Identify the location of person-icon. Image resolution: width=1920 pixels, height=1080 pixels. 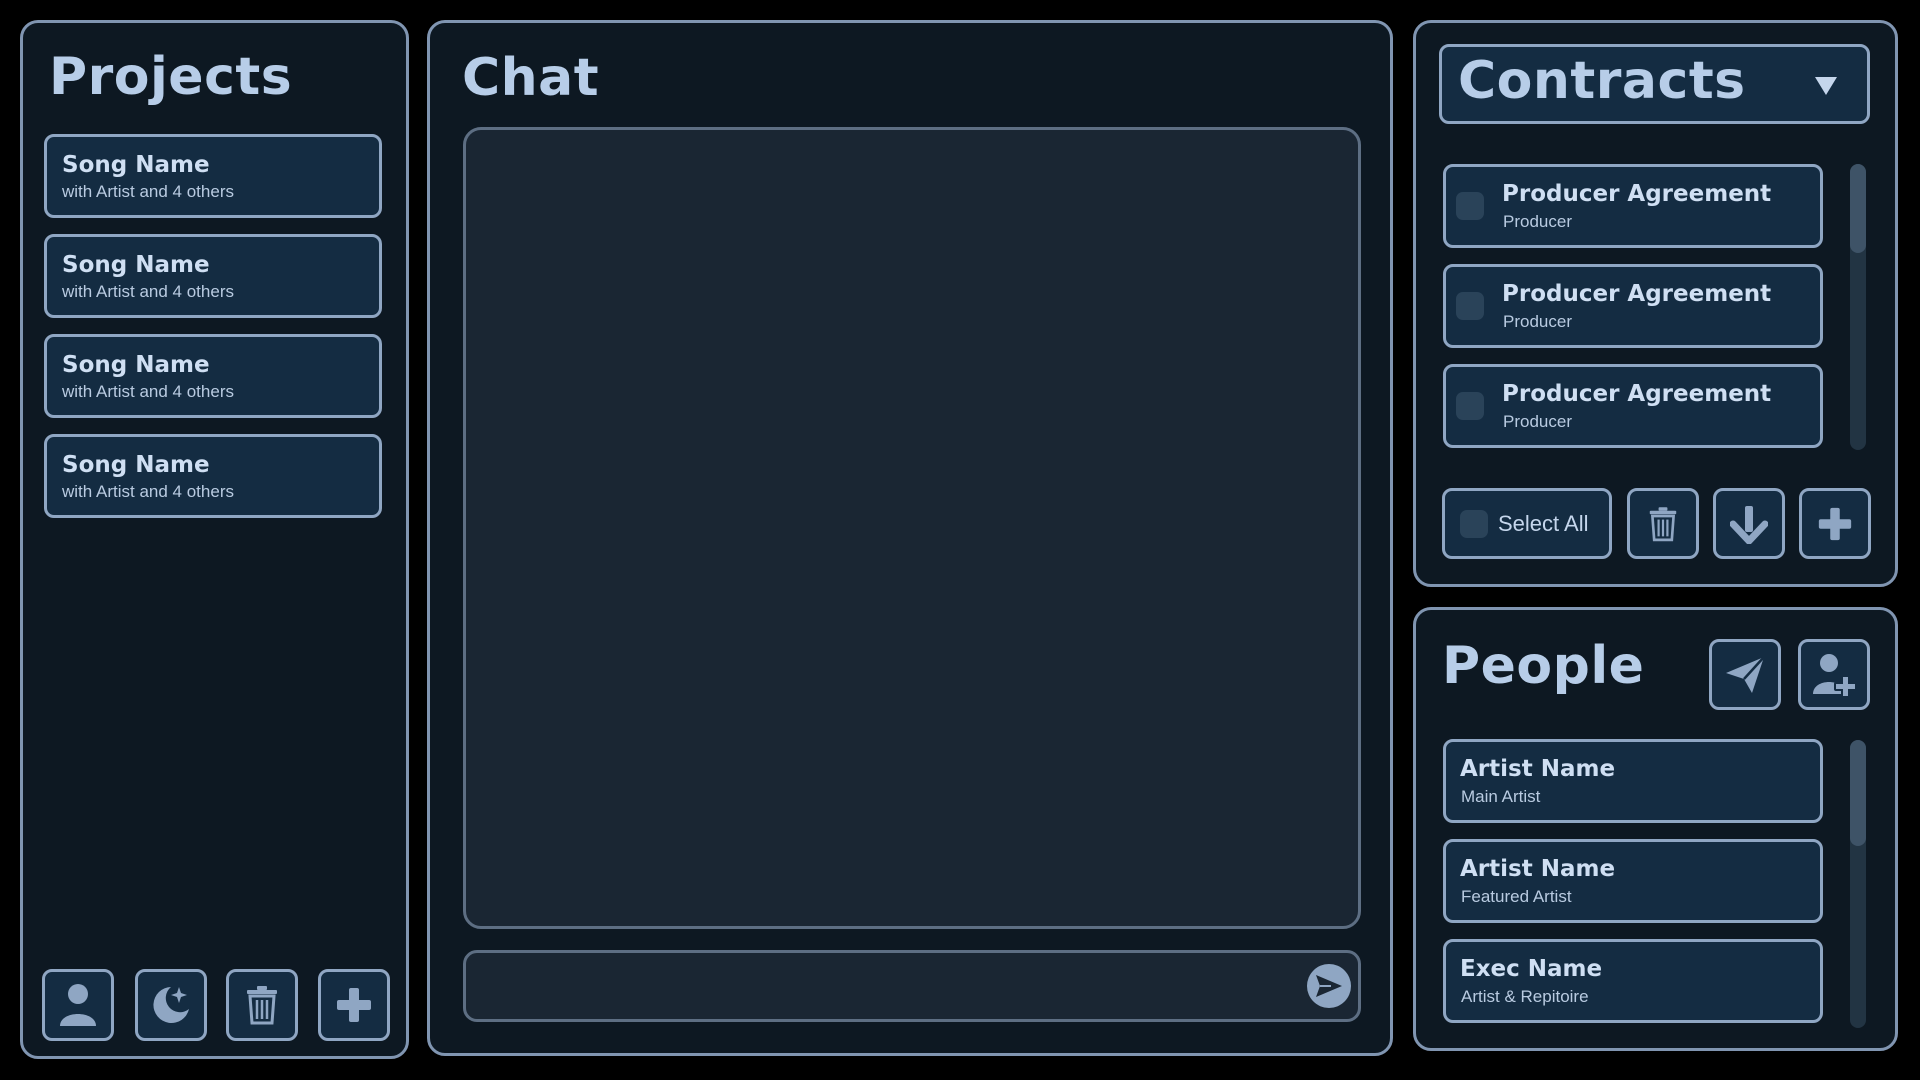
(78, 1005).